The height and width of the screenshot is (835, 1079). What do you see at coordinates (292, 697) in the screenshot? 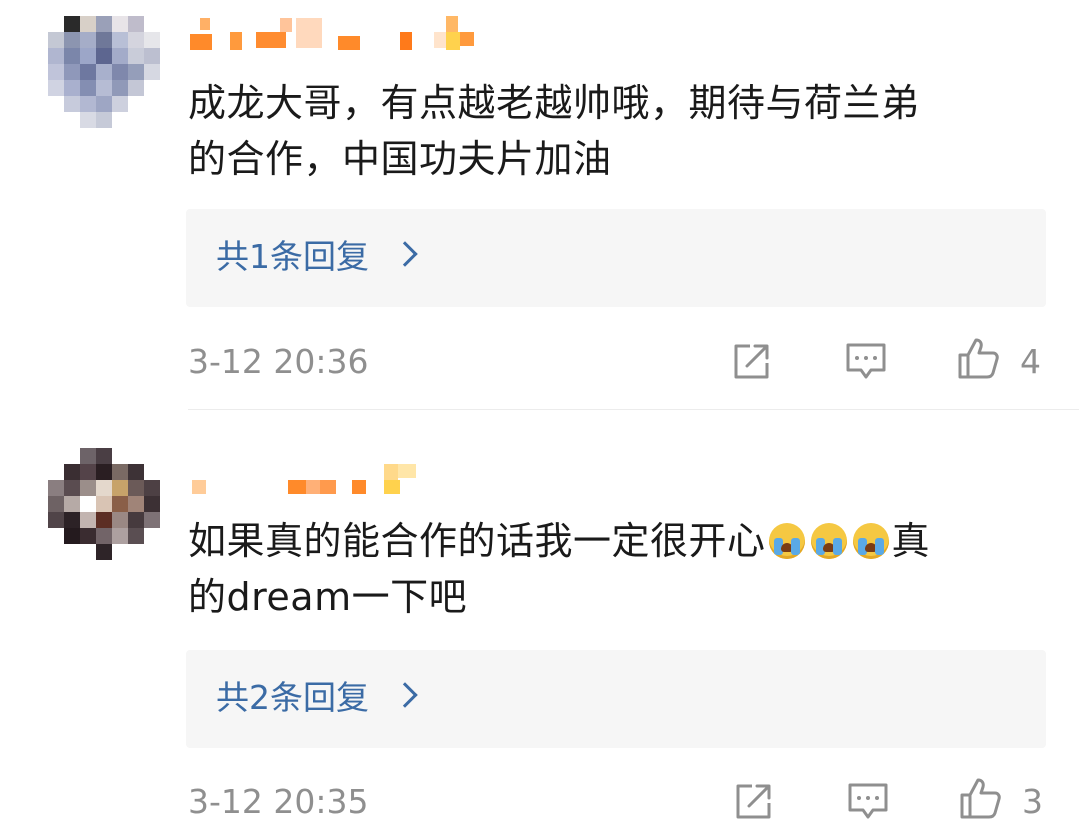
I see `replies-label: 共2条回复` at bounding box center [292, 697].